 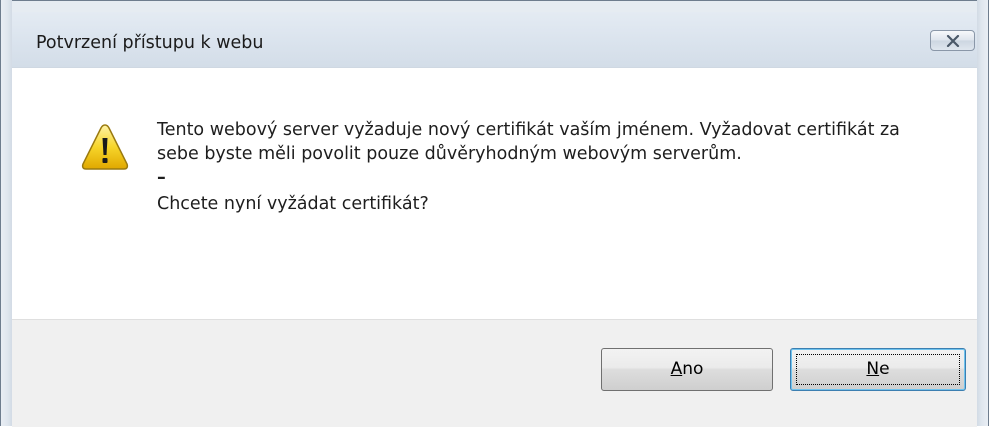 I want to click on warning-icon, so click(x=105, y=147).